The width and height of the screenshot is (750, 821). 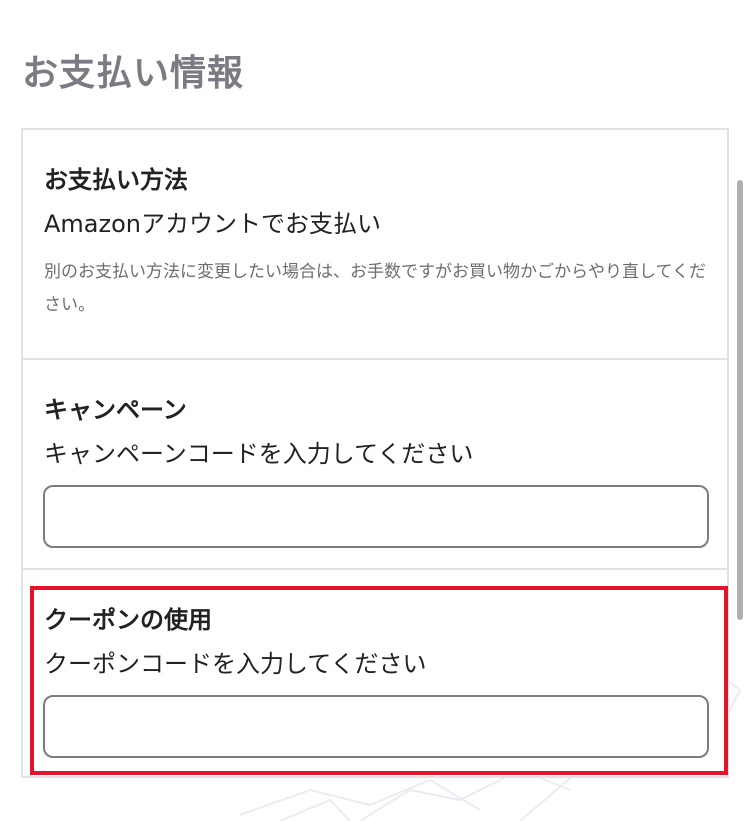 I want to click on campaign-code-input, so click(x=376, y=516).